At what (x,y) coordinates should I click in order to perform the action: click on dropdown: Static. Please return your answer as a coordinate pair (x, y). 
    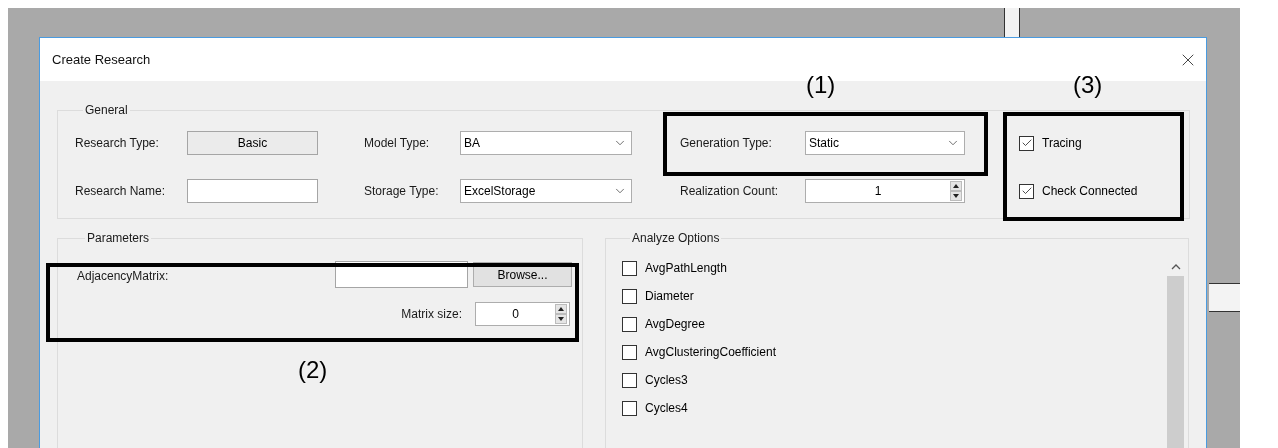
    Looking at the image, I should click on (885, 143).